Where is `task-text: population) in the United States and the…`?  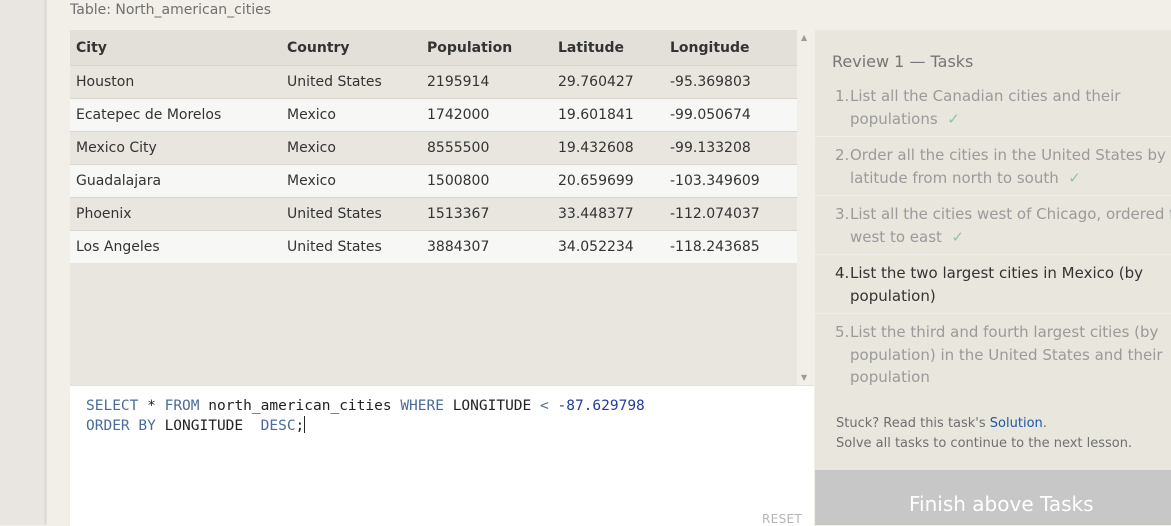 task-text: population) in the United States and the… is located at coordinates (1006, 354).